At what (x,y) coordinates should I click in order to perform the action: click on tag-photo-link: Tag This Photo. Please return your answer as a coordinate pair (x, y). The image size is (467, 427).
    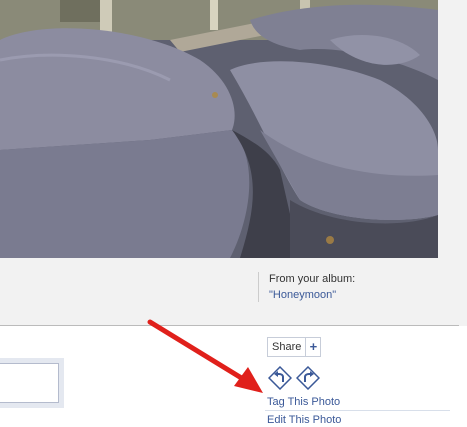
    Looking at the image, I should click on (303, 402).